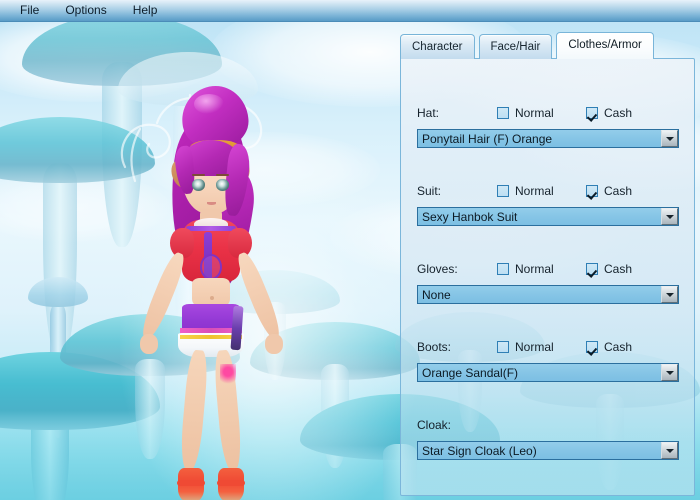  What do you see at coordinates (211, 331) in the screenshot?
I see `skirt-trim-pink` at bounding box center [211, 331].